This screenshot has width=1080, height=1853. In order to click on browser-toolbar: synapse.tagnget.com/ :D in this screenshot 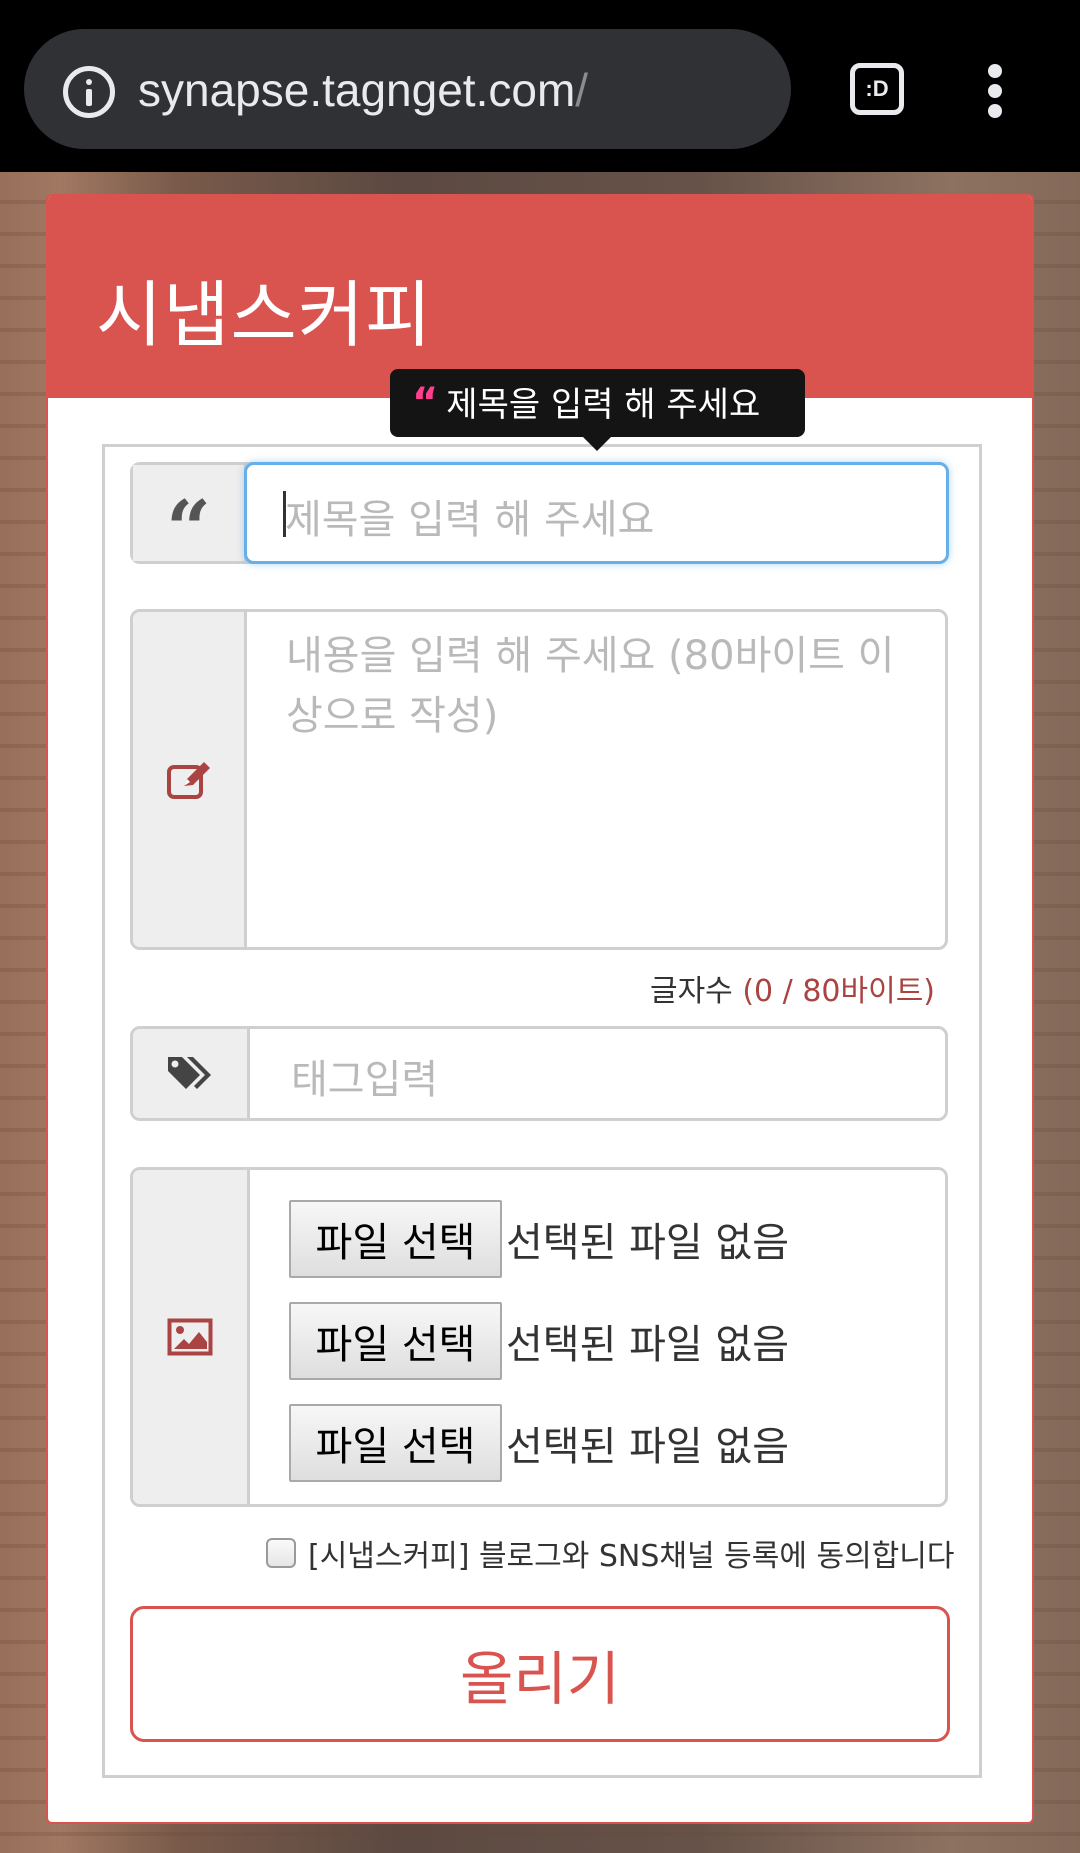, I will do `click(540, 86)`.